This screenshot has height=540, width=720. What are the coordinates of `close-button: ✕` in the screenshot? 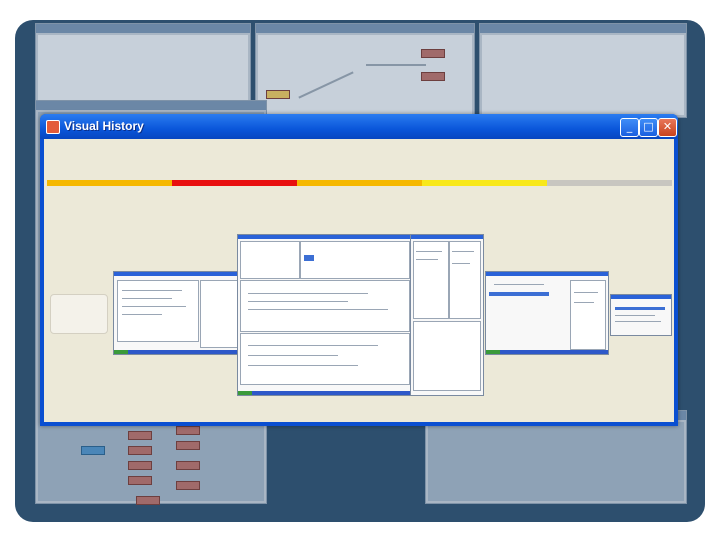 It's located at (667, 127).